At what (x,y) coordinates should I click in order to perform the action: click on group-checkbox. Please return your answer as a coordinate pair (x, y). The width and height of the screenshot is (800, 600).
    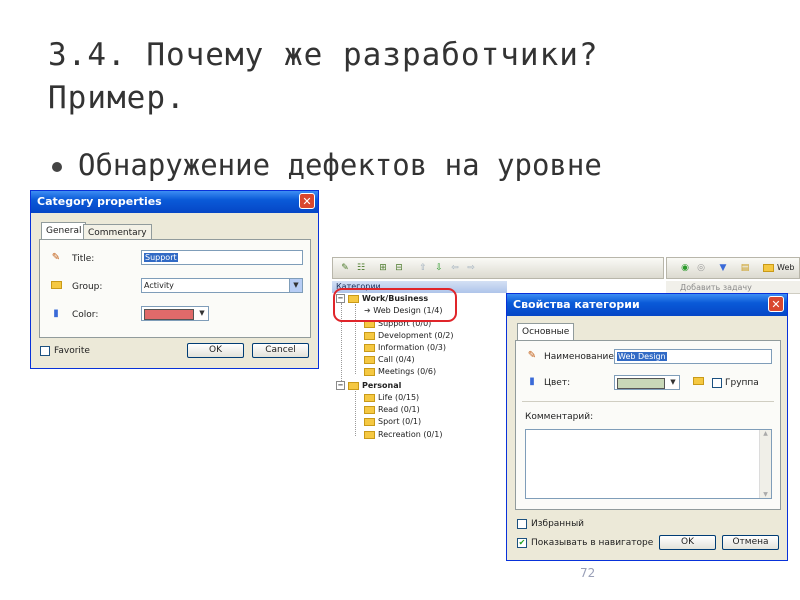
    Looking at the image, I should click on (717, 383).